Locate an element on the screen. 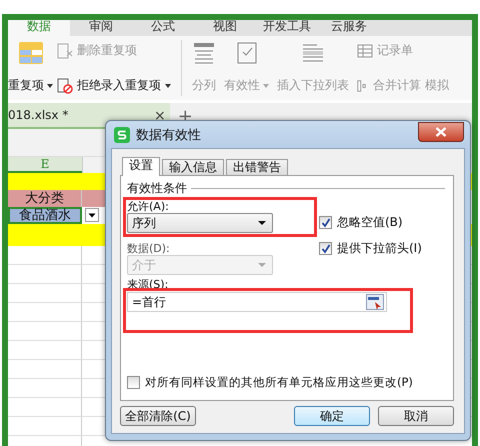 The width and height of the screenshot is (480, 446). selected-cell: 食品酒水 is located at coordinates (45, 215).